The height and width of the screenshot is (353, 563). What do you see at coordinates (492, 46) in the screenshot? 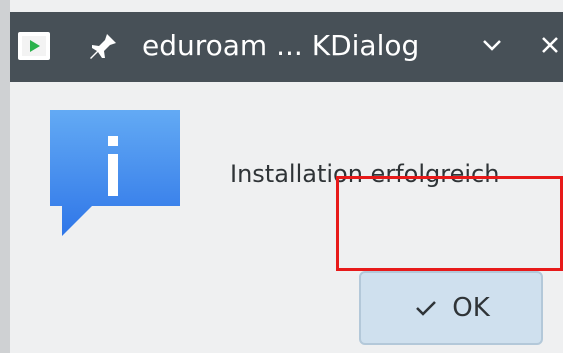
I see `chevron-down-icon` at bounding box center [492, 46].